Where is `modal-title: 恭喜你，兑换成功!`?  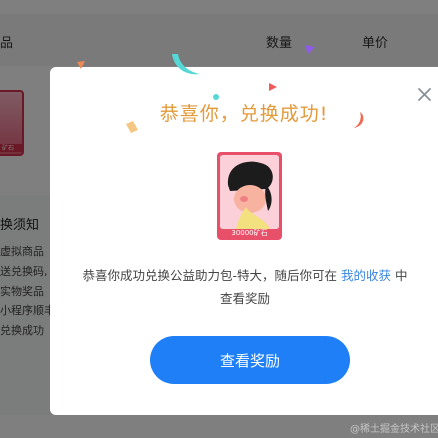
modal-title: 恭喜你，兑换成功! is located at coordinates (244, 114).